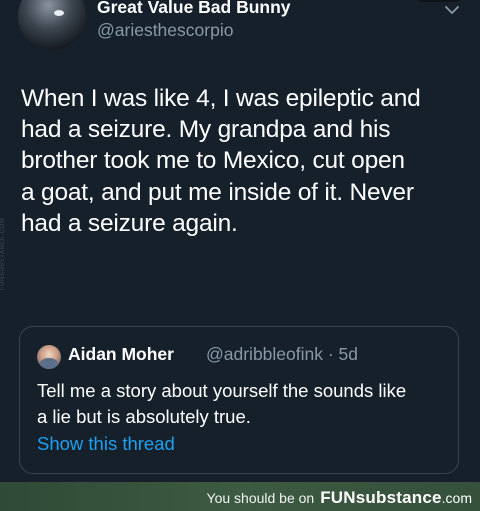  I want to click on tweet-text-line: had a seizure. My grandpa and his, so click(206, 130).